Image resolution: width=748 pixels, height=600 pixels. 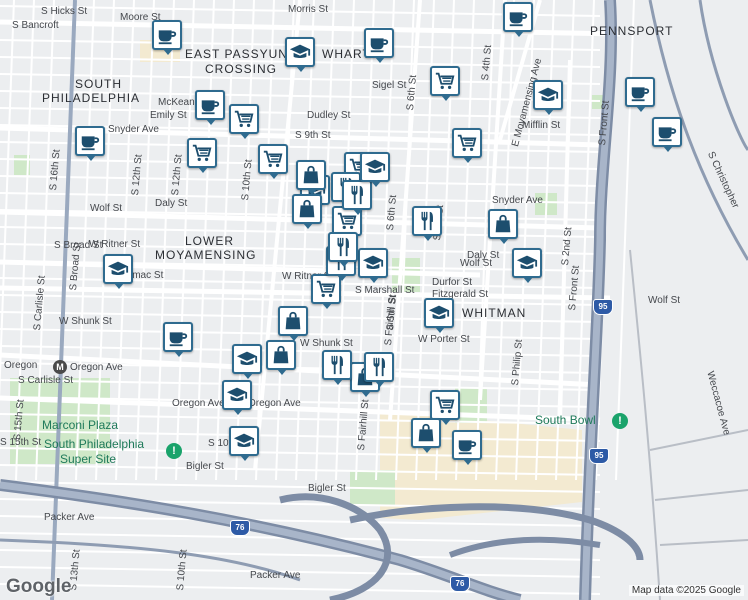 I want to click on area-label-philadelphia: PHILADELPHIA, so click(x=91, y=98).